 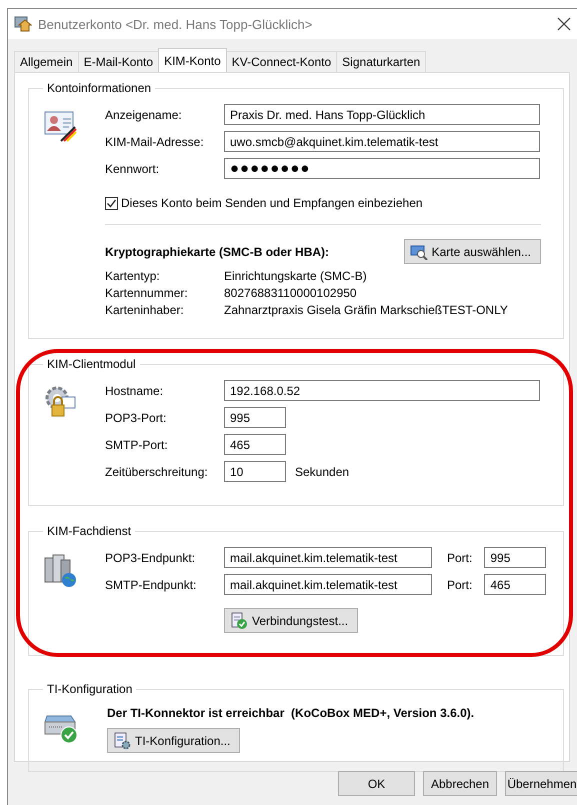 What do you see at coordinates (151, 585) in the screenshot?
I see `field-label: SMTP-Endpunkt:` at bounding box center [151, 585].